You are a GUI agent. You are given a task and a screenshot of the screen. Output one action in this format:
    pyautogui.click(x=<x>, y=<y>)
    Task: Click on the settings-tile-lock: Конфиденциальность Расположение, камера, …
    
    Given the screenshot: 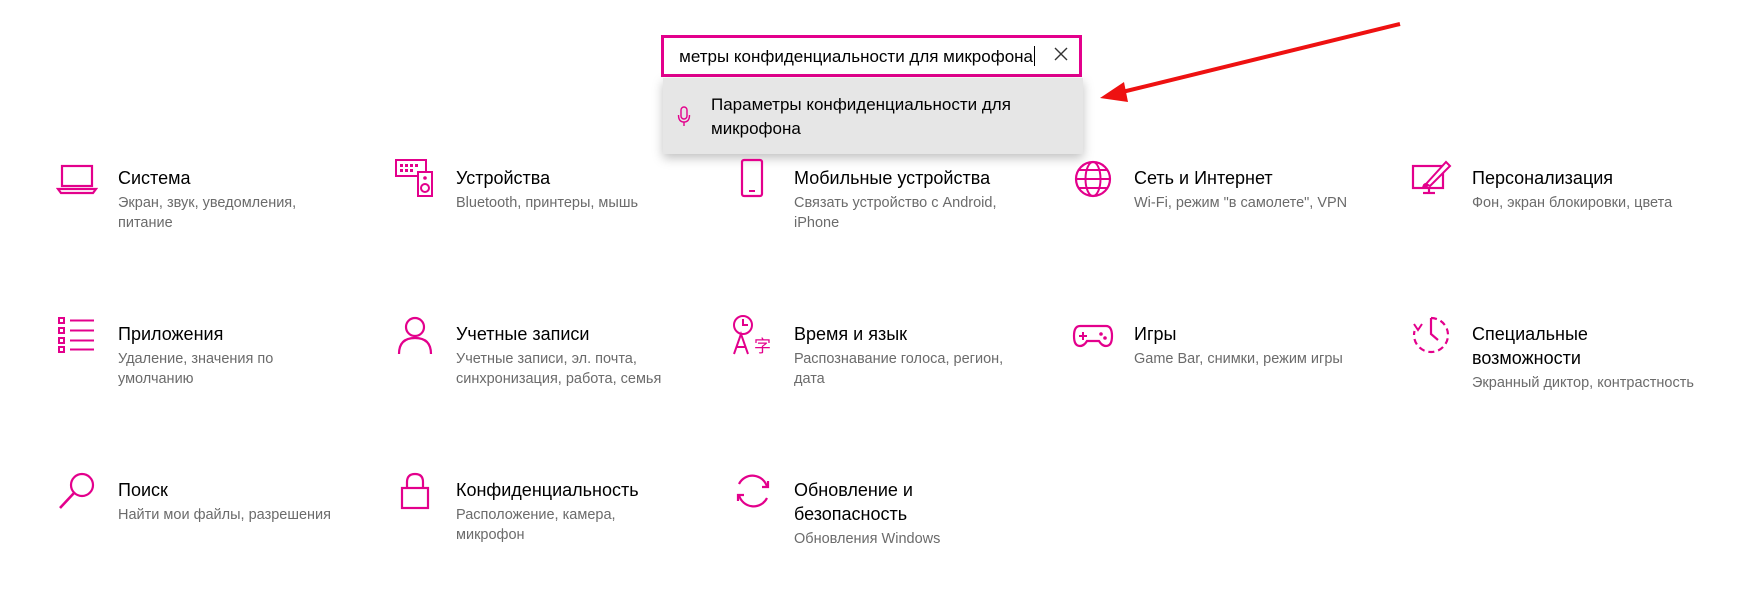 What is the action you would take?
    pyautogui.click(x=544, y=535)
    